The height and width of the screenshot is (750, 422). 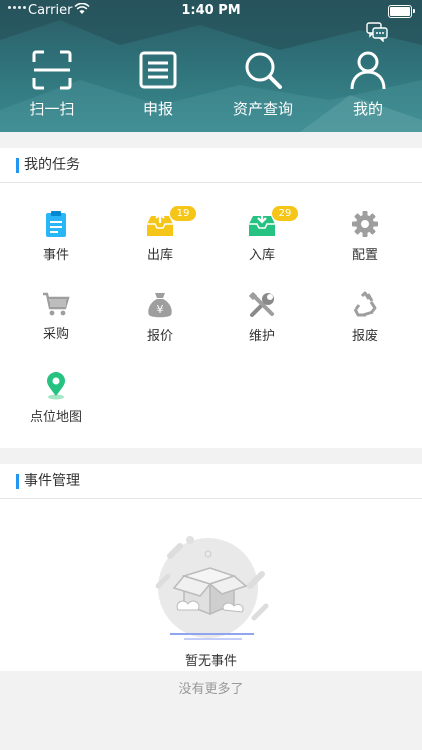 What do you see at coordinates (55, 255) in the screenshot?
I see `task-event-label: 事件` at bounding box center [55, 255].